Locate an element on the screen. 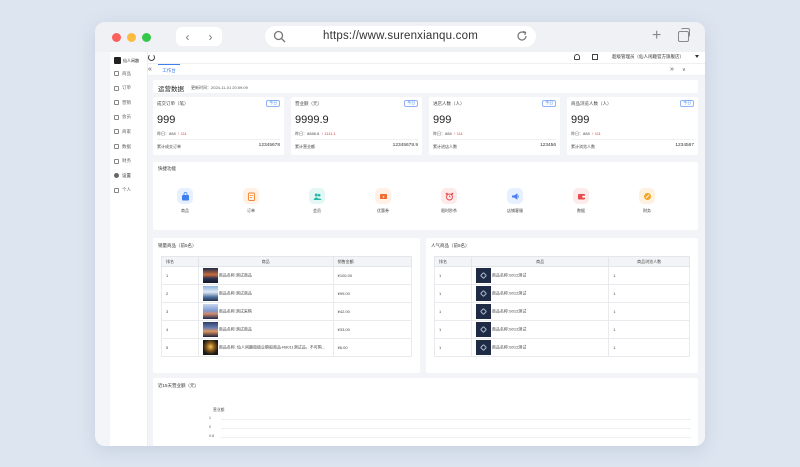 The width and height of the screenshot is (800, 467). back-button: ‹ is located at coordinates (188, 37).